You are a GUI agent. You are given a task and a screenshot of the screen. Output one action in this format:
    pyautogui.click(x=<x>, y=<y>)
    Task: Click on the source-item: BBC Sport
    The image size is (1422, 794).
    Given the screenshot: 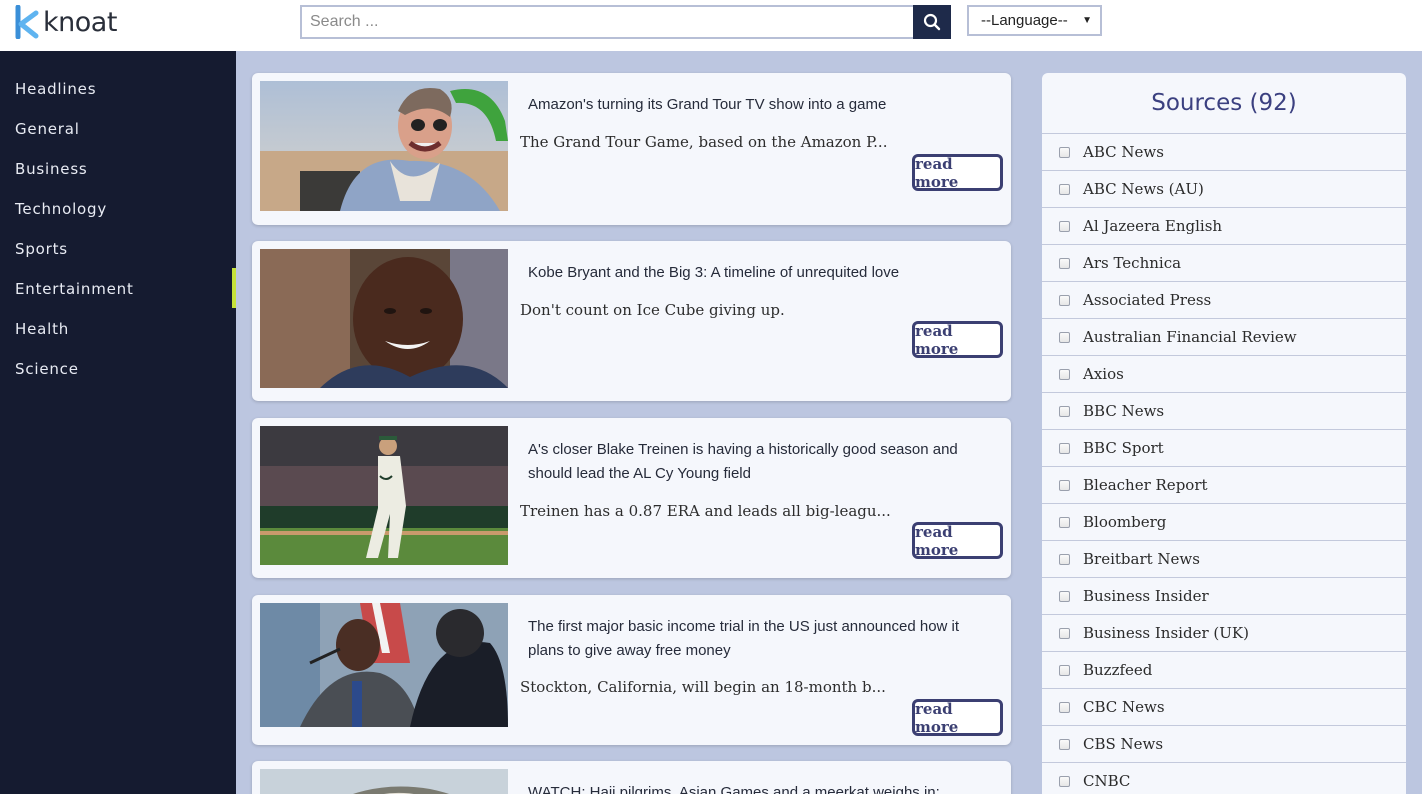 What is the action you would take?
    pyautogui.click(x=1224, y=448)
    